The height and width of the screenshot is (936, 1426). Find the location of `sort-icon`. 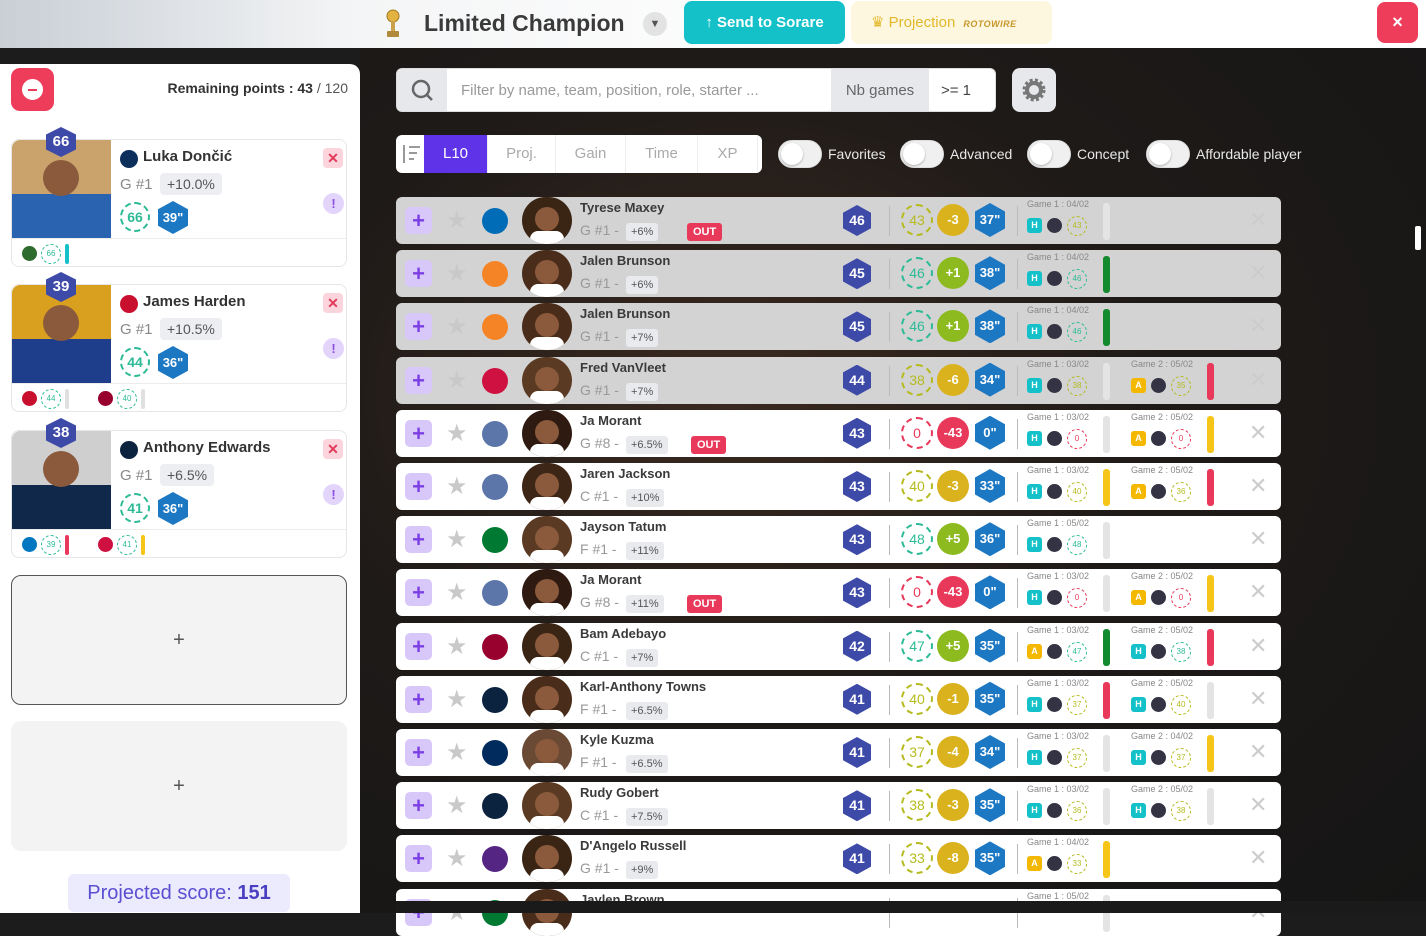

sort-icon is located at coordinates (410, 154).